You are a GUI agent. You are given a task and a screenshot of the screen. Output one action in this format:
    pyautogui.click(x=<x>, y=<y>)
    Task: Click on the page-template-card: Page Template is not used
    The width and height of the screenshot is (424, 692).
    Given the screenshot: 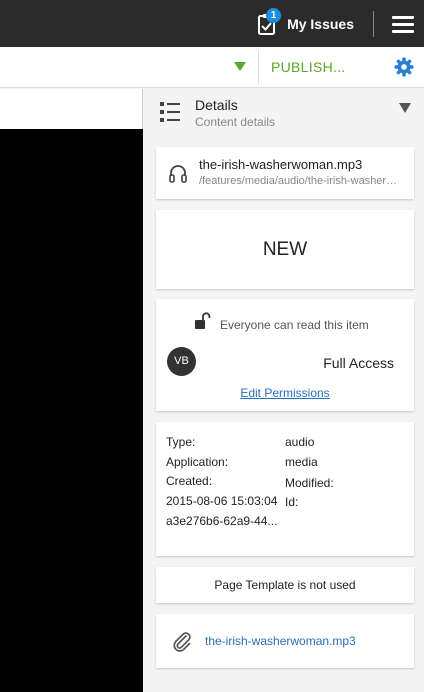 What is the action you would take?
    pyautogui.click(x=285, y=585)
    